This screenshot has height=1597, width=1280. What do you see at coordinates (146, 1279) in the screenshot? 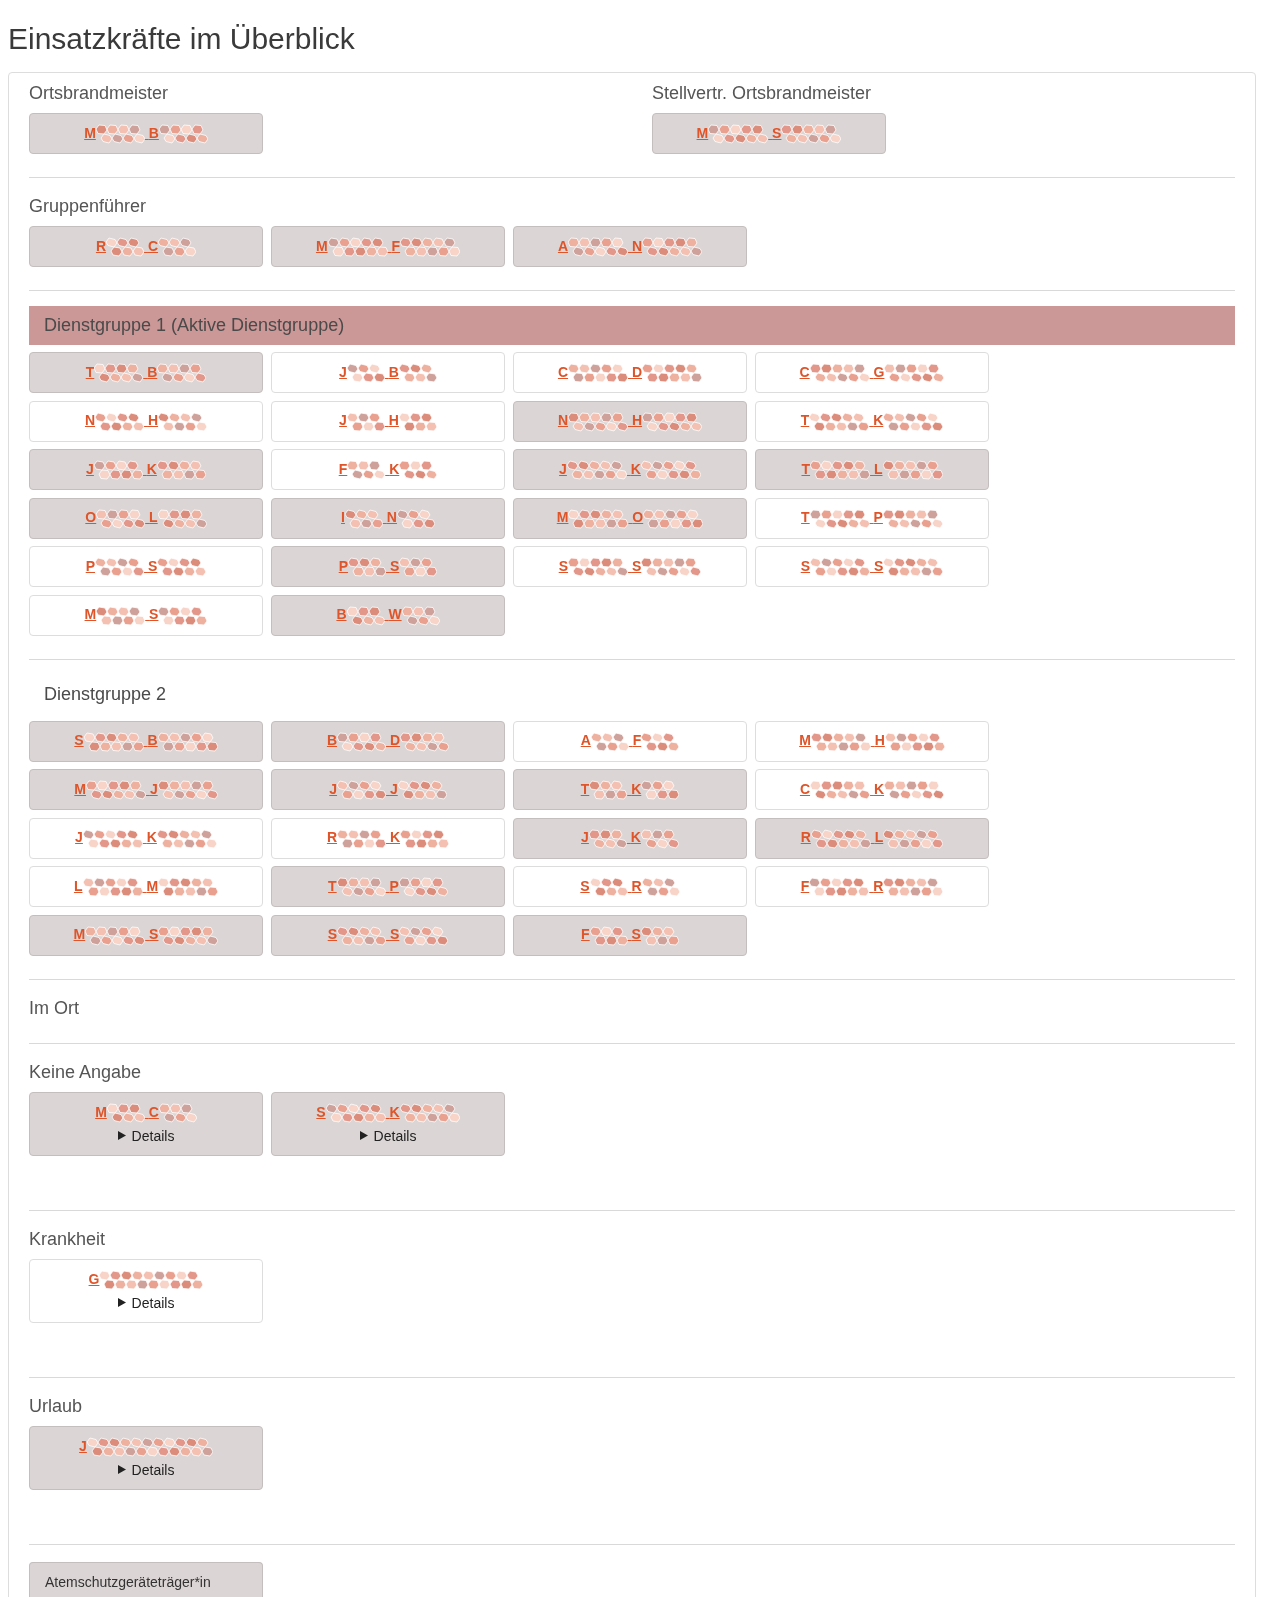
I see `member-link: G` at bounding box center [146, 1279].